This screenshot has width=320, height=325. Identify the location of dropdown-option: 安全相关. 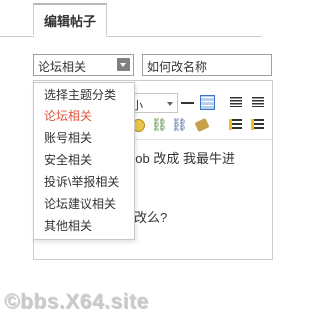
(68, 160).